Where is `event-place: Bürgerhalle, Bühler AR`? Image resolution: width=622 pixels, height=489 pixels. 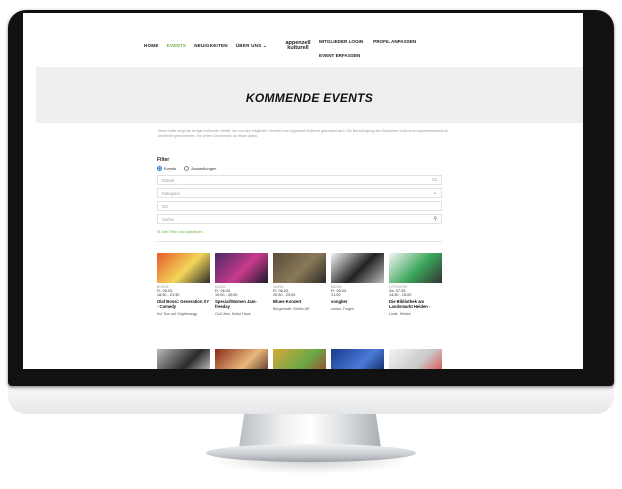 event-place: Bürgerhalle, Bühler AR is located at coordinates (291, 308).